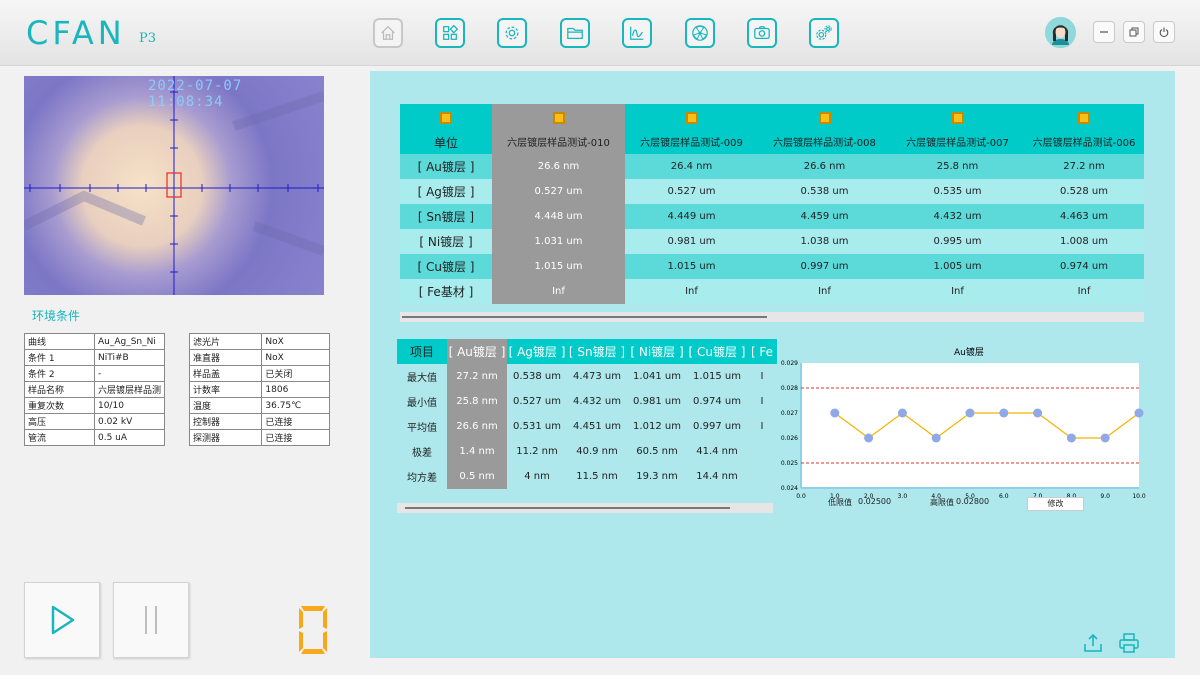 The width and height of the screenshot is (1200, 675). What do you see at coordinates (772, 317) in the screenshot?
I see `results-scrollbar` at bounding box center [772, 317].